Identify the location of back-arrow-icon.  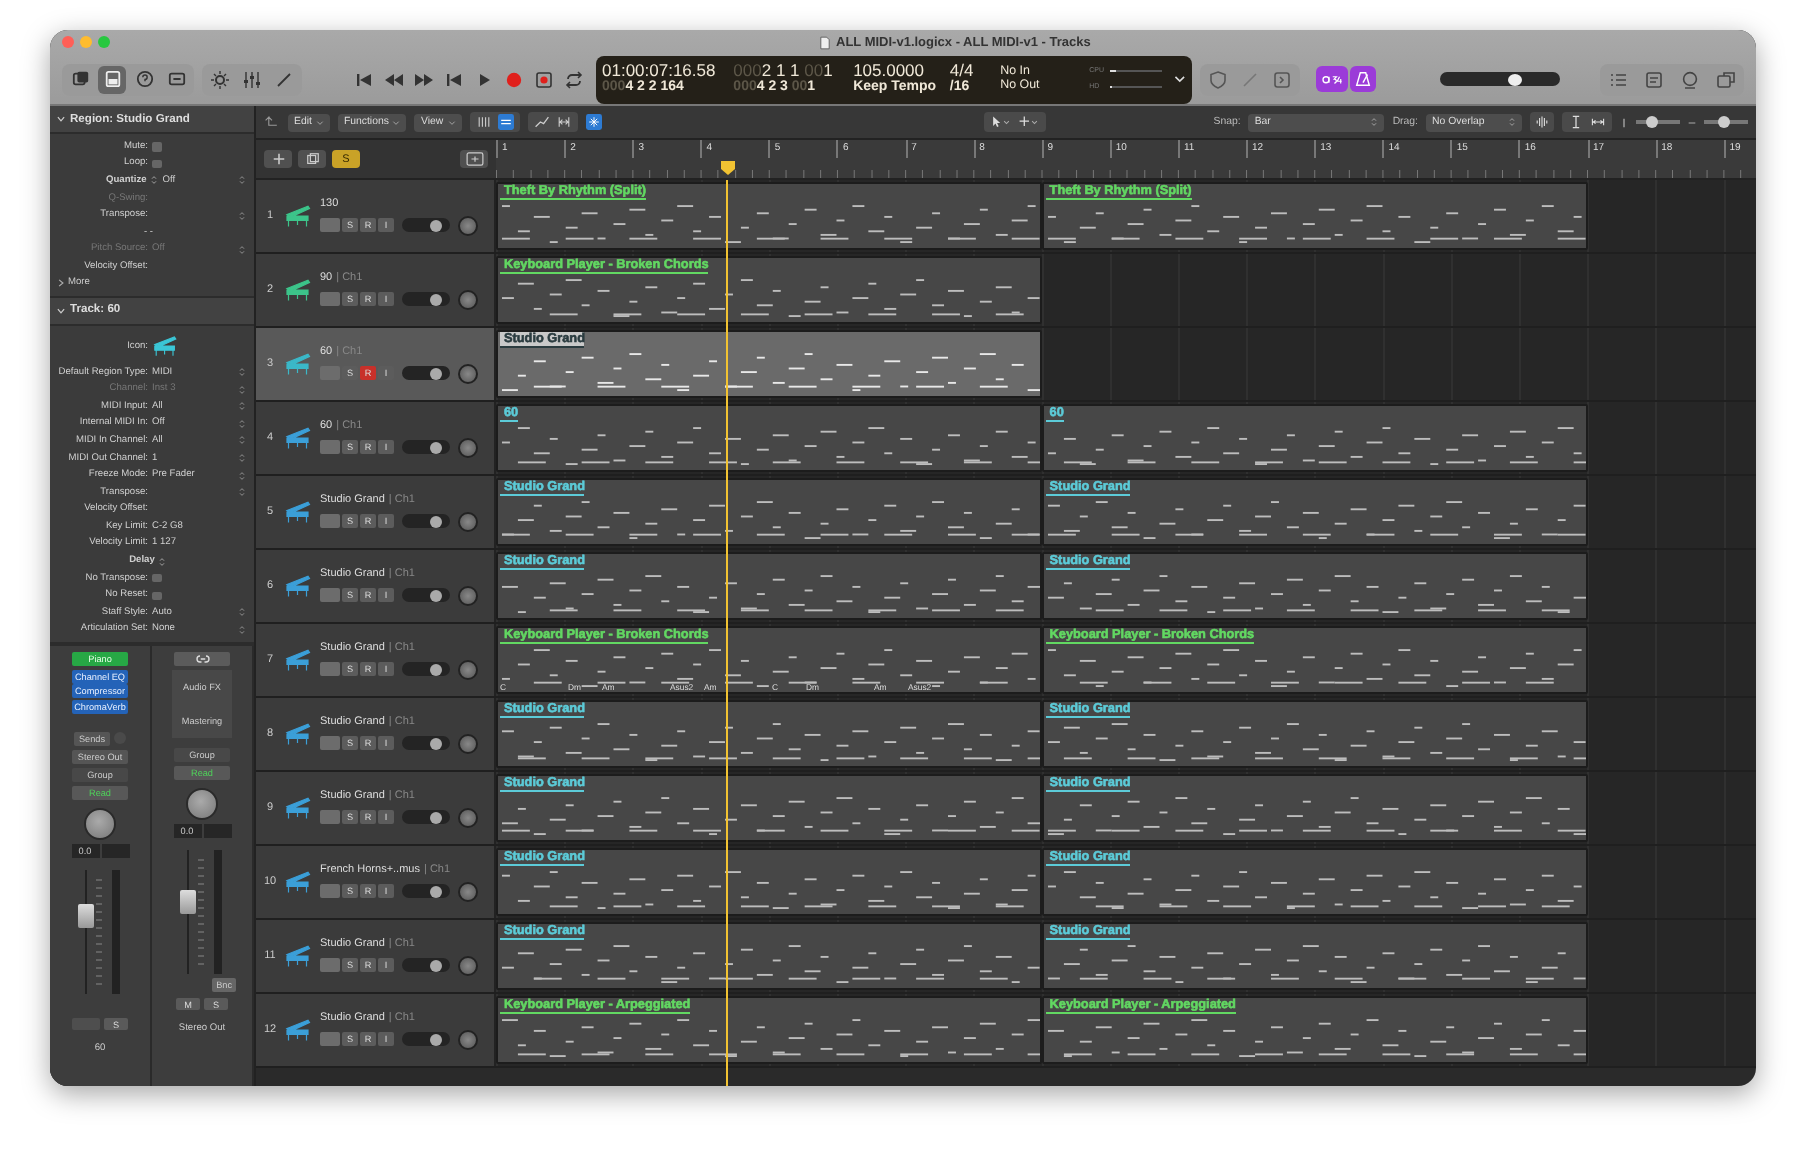
(272, 122).